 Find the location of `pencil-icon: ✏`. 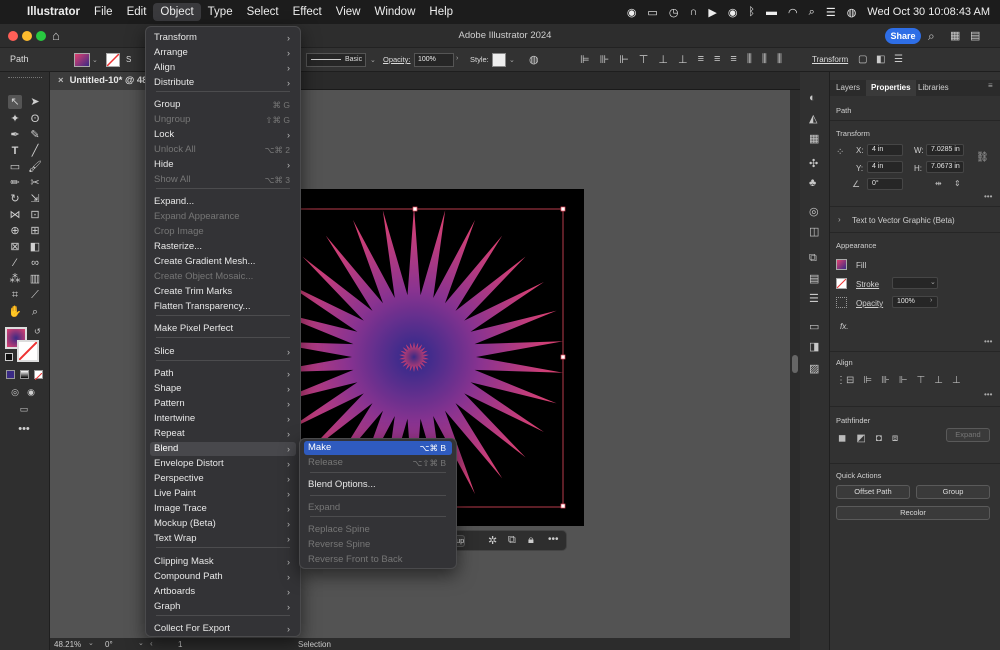

pencil-icon: ✏ is located at coordinates (15, 183).